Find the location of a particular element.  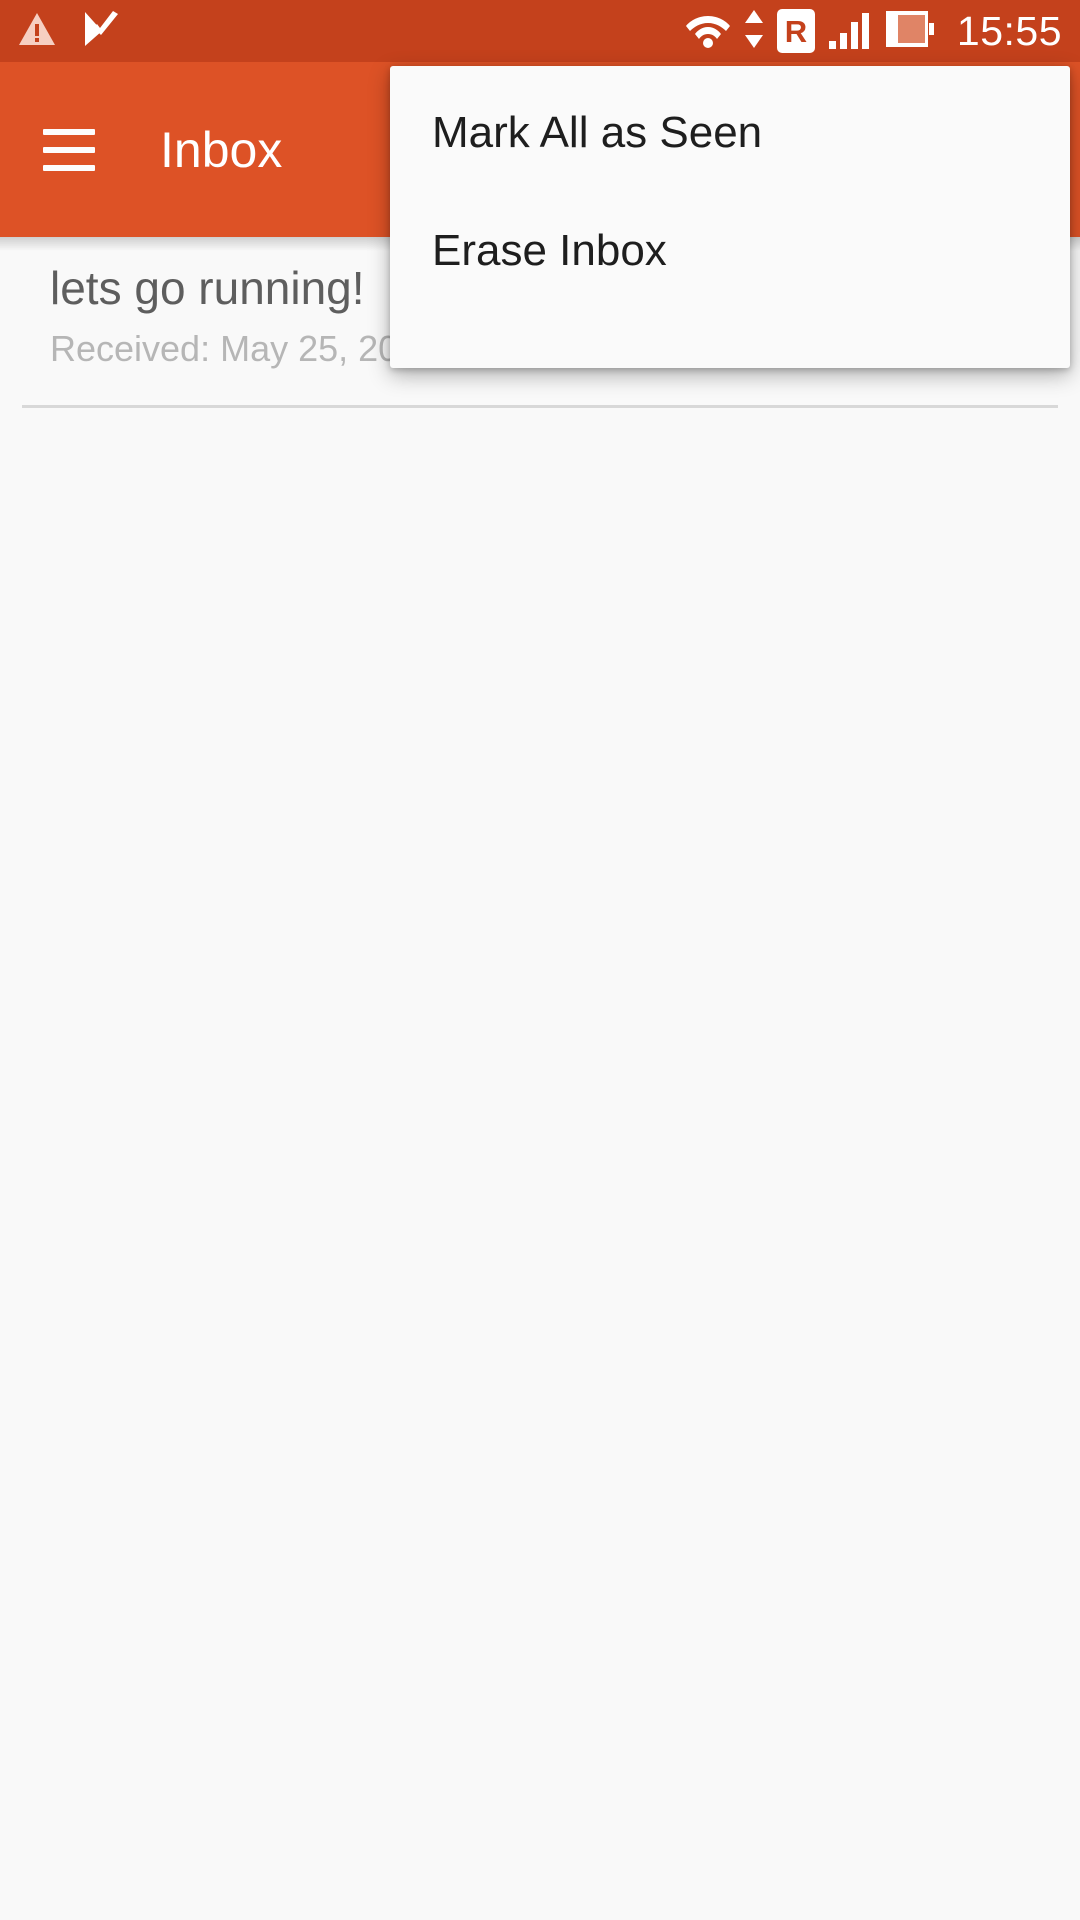

warning-triangle-icon is located at coordinates (37, 31).